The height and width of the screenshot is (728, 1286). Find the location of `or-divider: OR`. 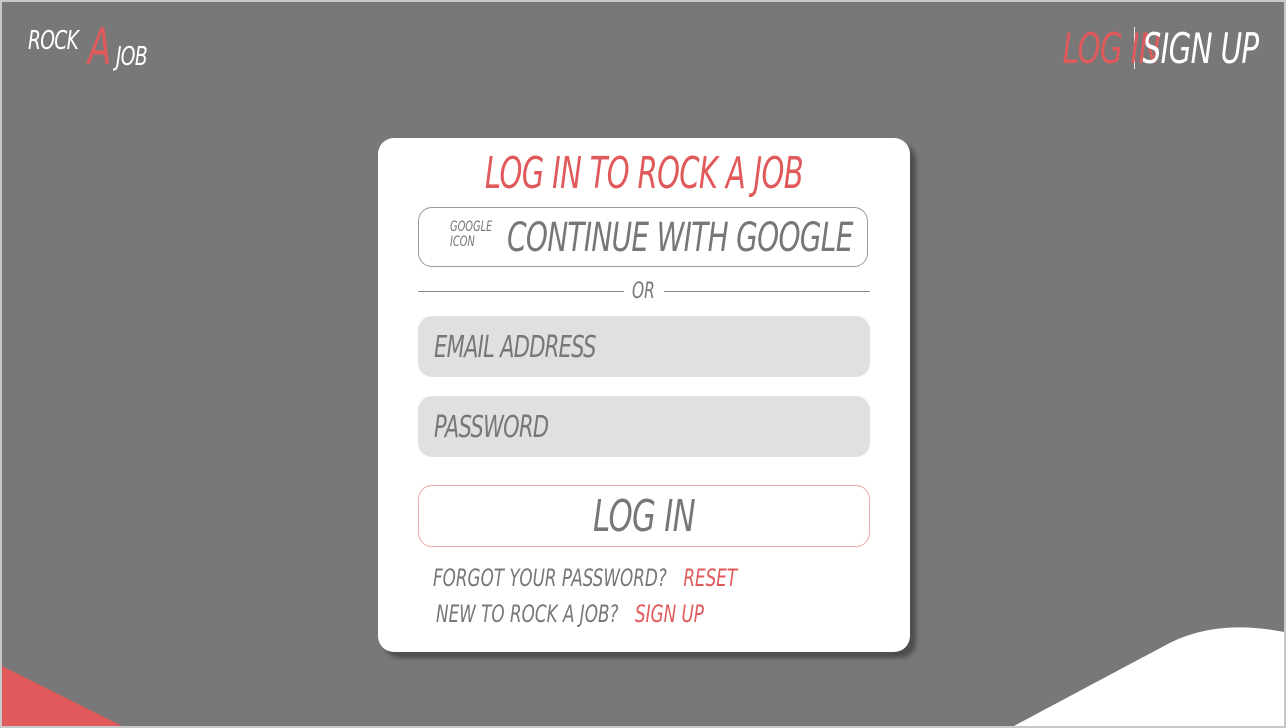

or-divider: OR is located at coordinates (644, 291).